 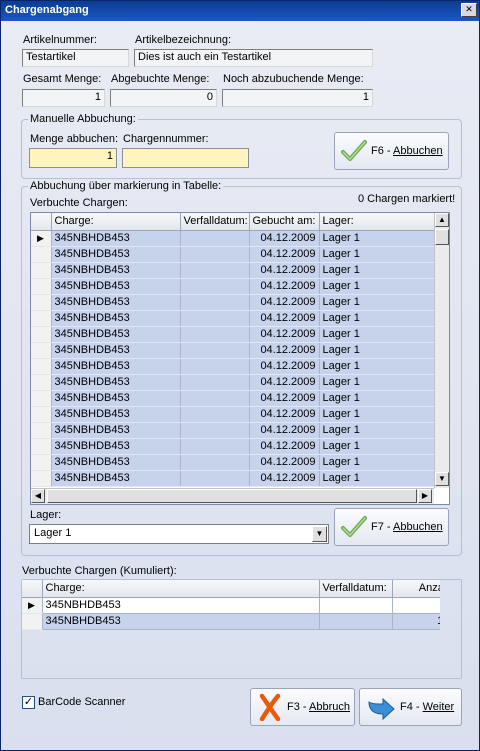 What do you see at coordinates (215, 222) in the screenshot?
I see `col-expiry: Verfalldatum:` at bounding box center [215, 222].